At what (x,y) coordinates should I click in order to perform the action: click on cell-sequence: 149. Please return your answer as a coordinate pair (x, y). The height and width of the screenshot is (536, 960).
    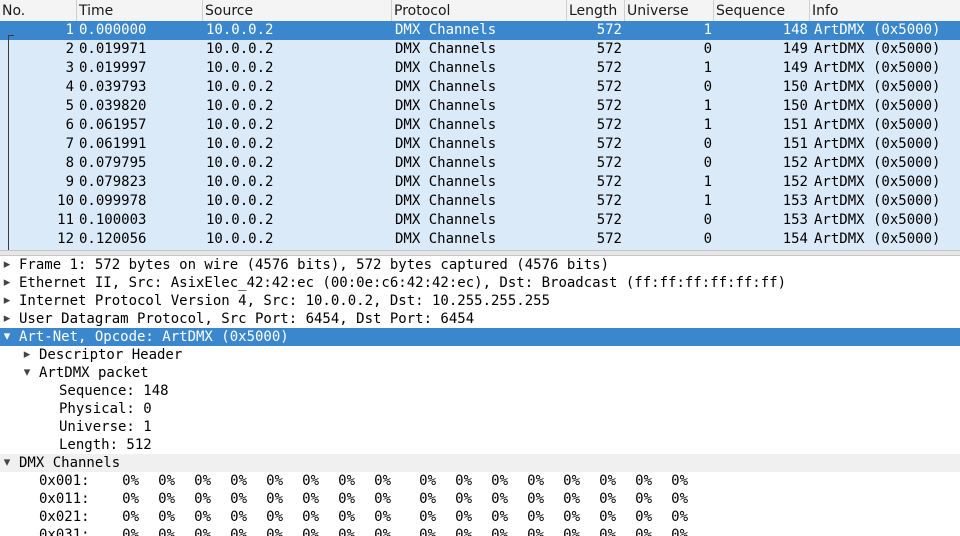
    Looking at the image, I should click on (795, 49).